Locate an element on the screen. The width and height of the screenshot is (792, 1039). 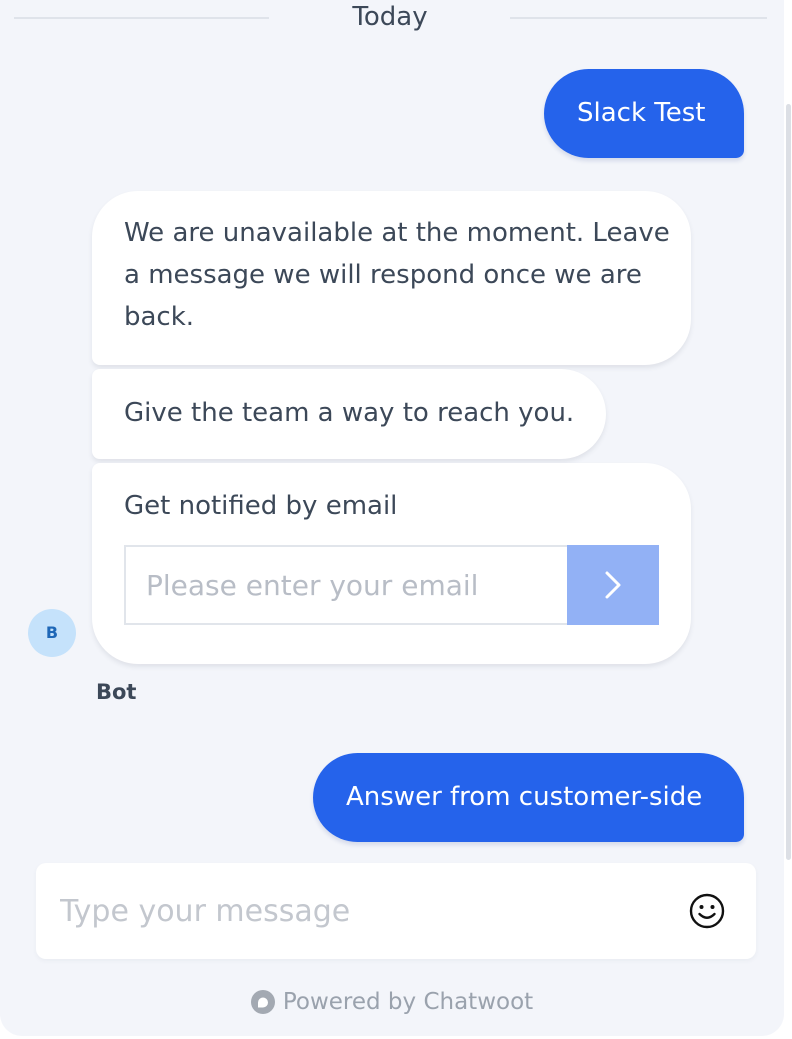
emoji-button is located at coordinates (707, 911).